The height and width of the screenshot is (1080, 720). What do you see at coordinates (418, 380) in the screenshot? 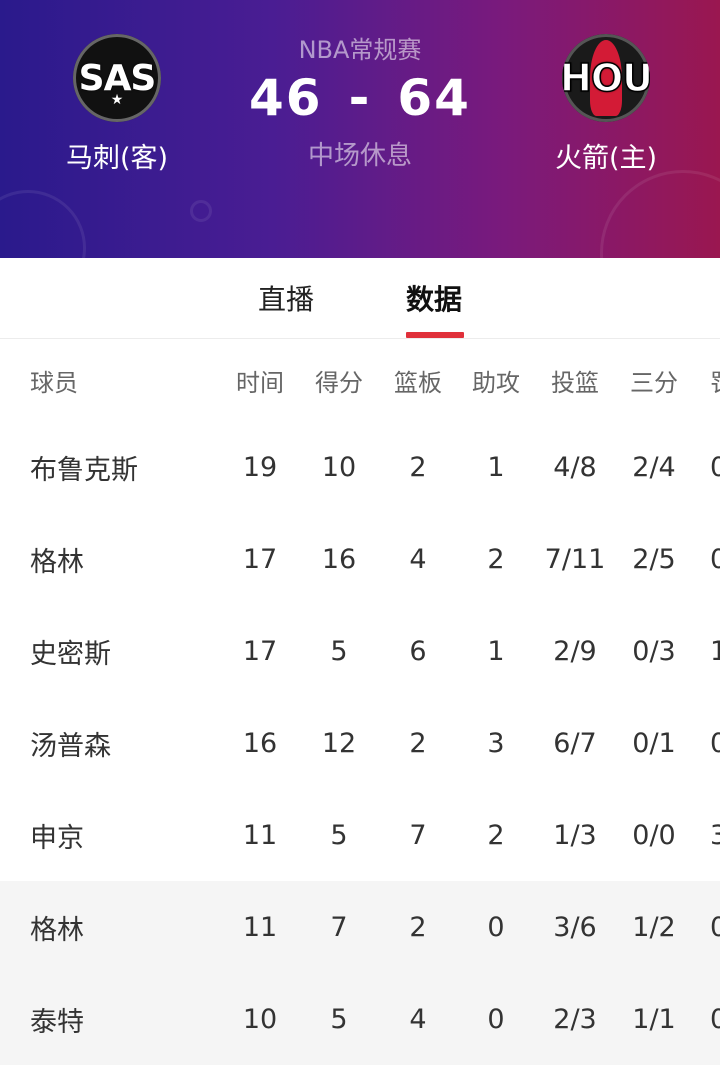
I see `header-rebounds: 篮板` at bounding box center [418, 380].